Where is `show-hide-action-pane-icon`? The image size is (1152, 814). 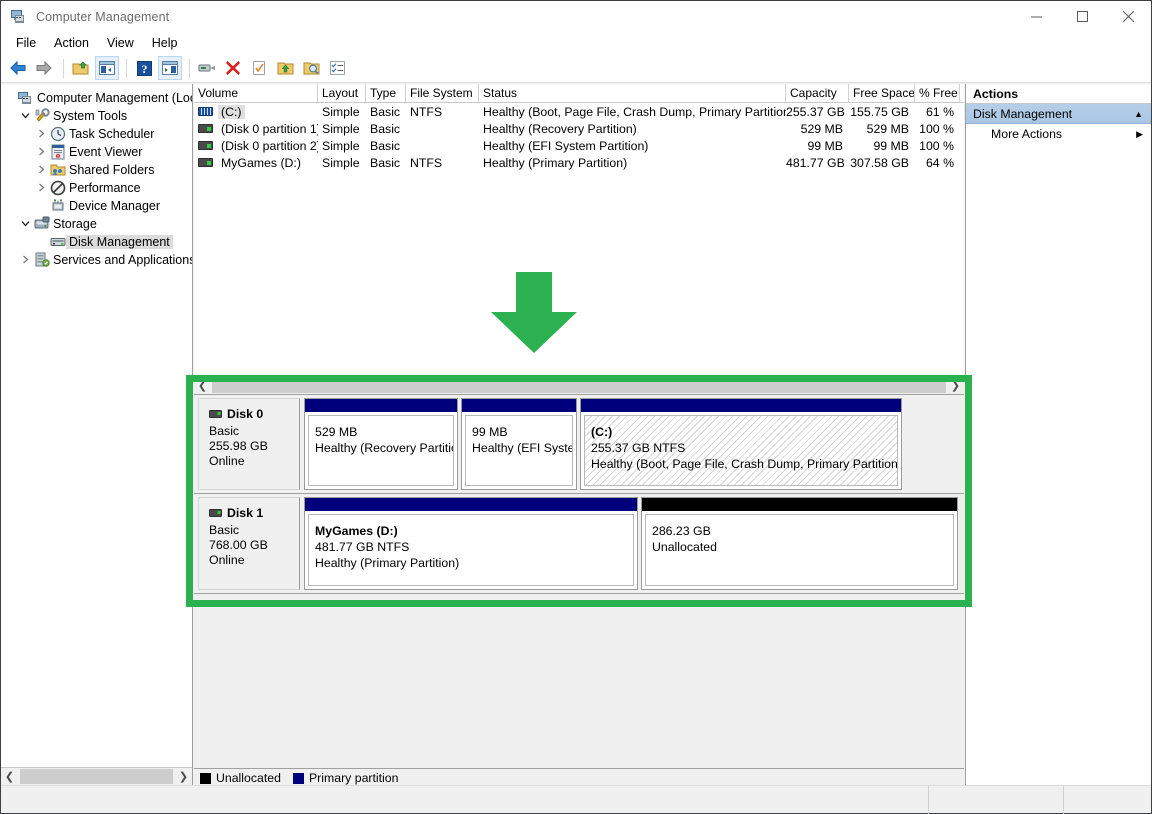
show-hide-action-pane-icon is located at coordinates (170, 68).